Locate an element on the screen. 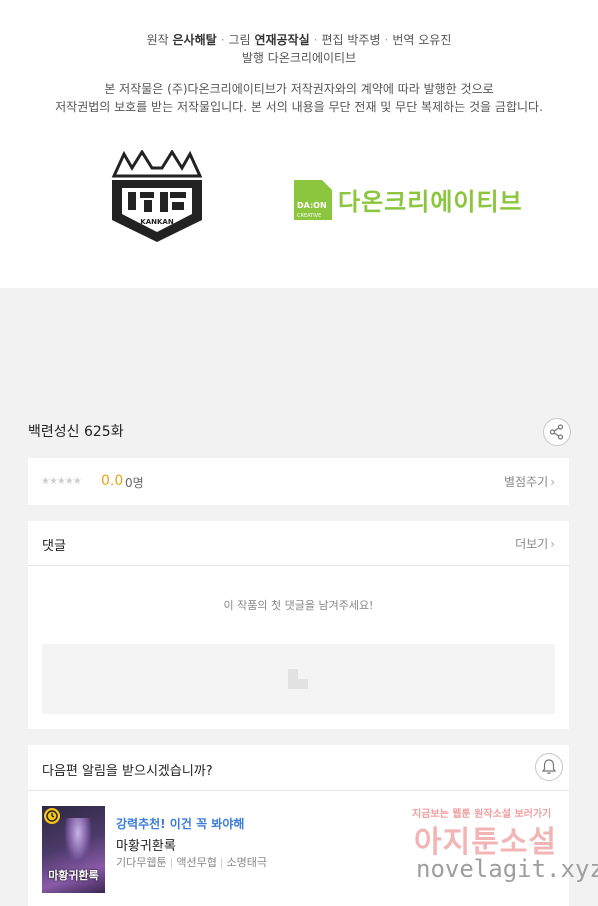  daon-badge: DA:ON CREATIVE is located at coordinates (313, 200).